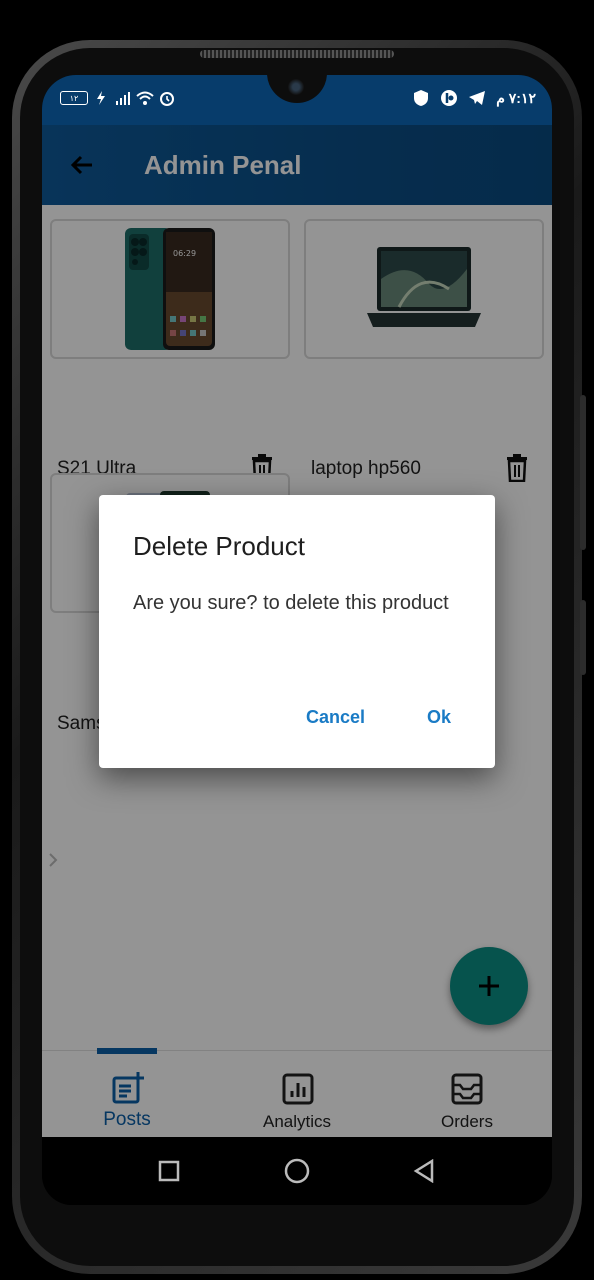 This screenshot has height=1280, width=594. Describe the element at coordinates (145, 98) in the screenshot. I see `wifi-icon` at that location.